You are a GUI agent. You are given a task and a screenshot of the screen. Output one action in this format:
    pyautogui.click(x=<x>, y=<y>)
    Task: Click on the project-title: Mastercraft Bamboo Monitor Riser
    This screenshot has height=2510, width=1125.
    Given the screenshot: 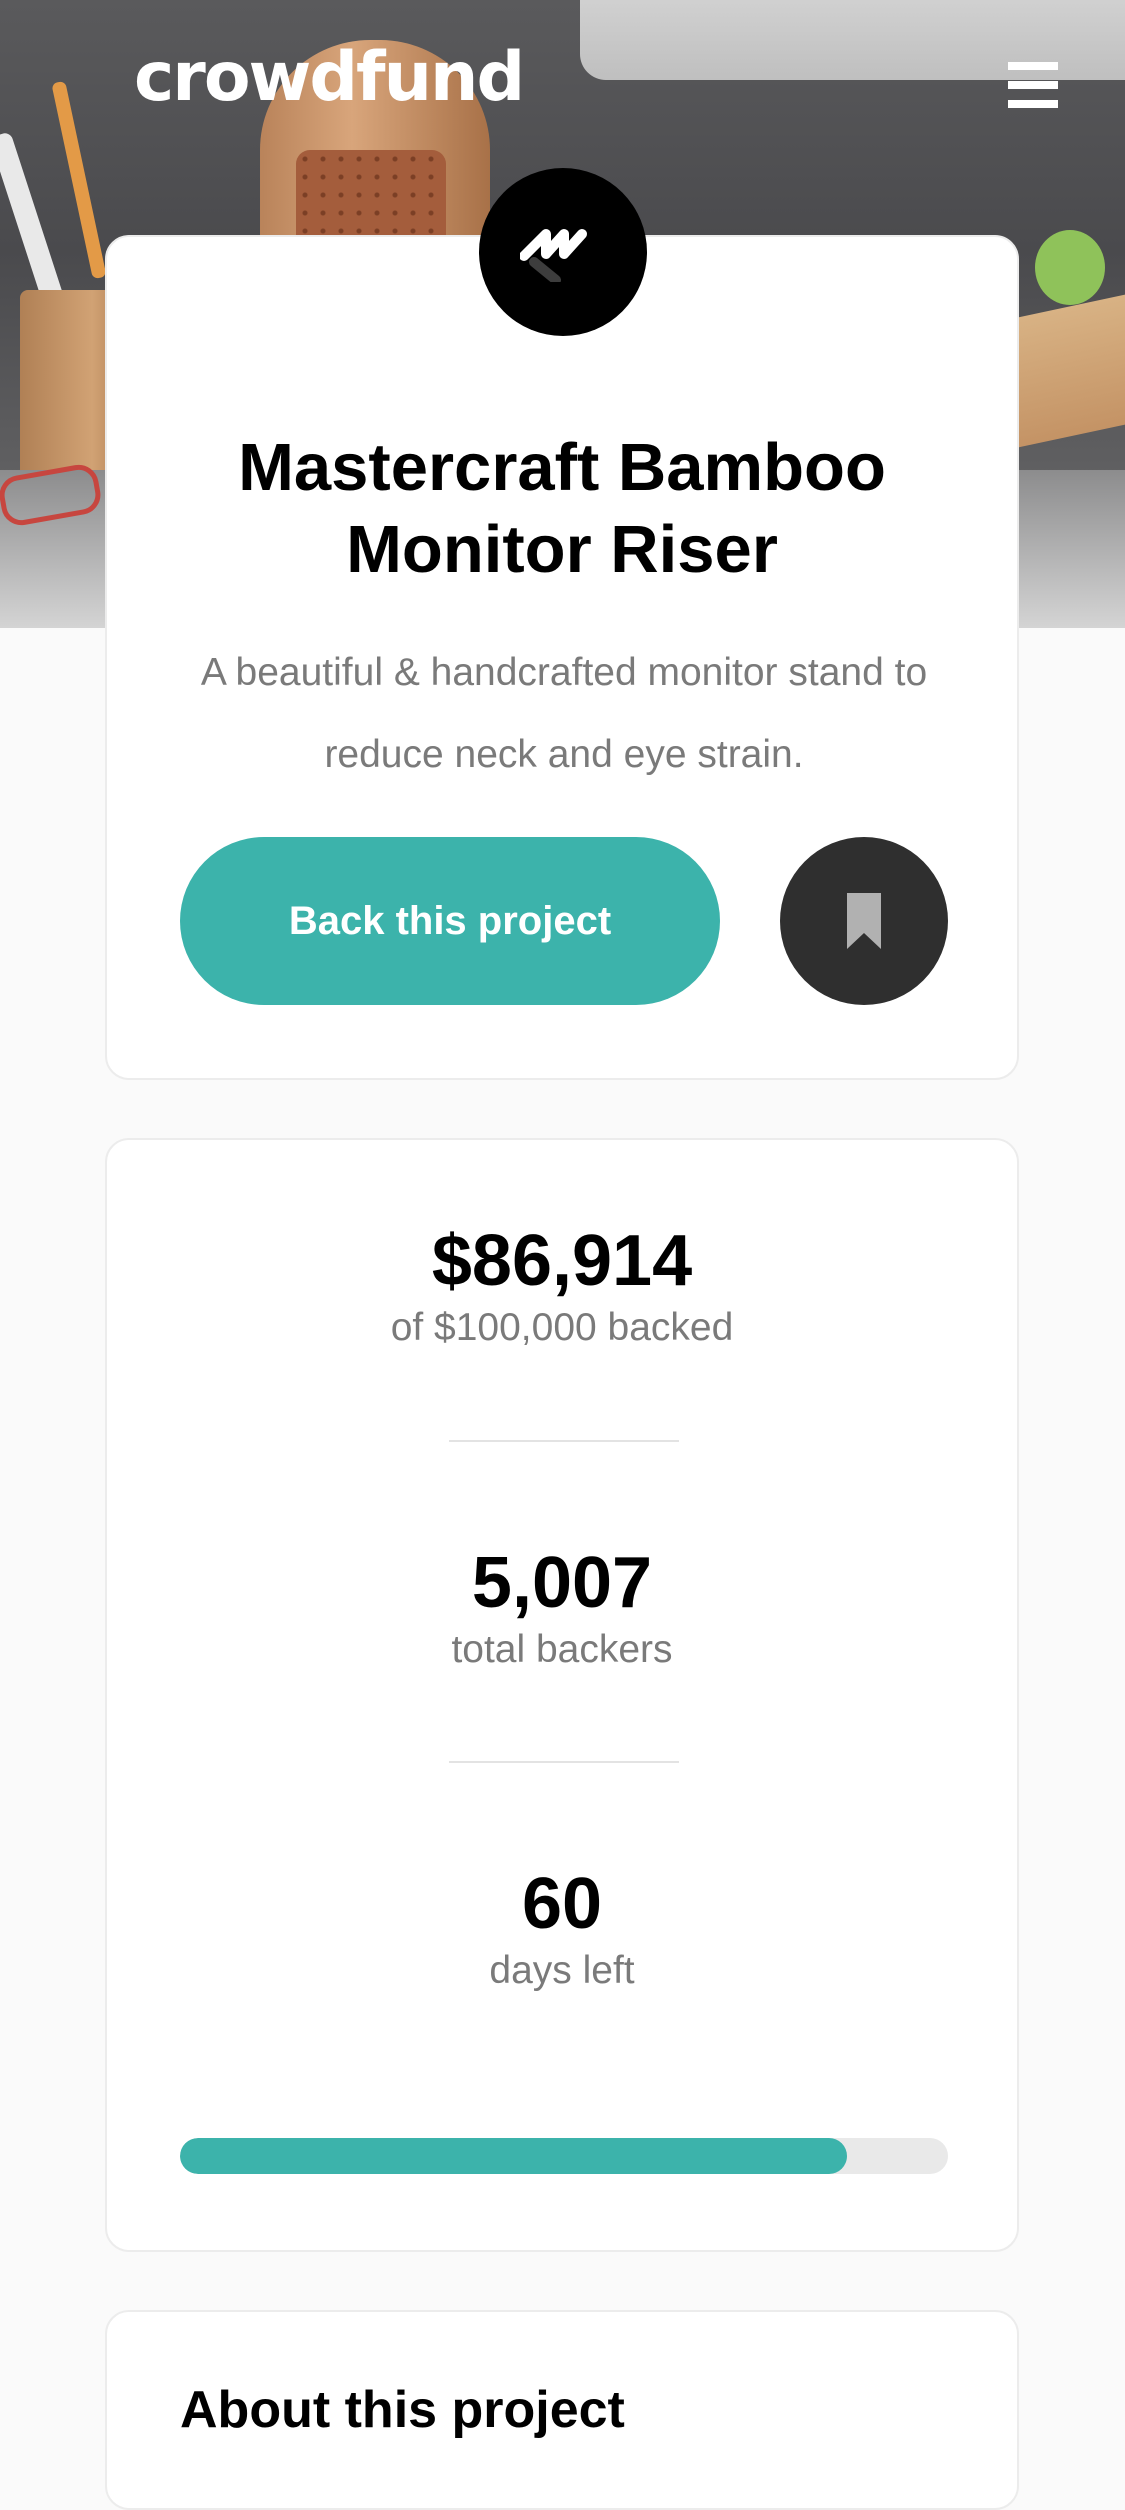 What is the action you would take?
    pyautogui.click(x=562, y=508)
    